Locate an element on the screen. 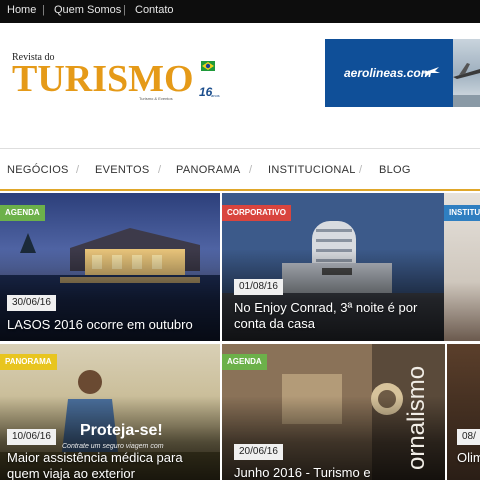 The height and width of the screenshot is (480, 480). category-badge: CORPORATIVO is located at coordinates (256, 213).